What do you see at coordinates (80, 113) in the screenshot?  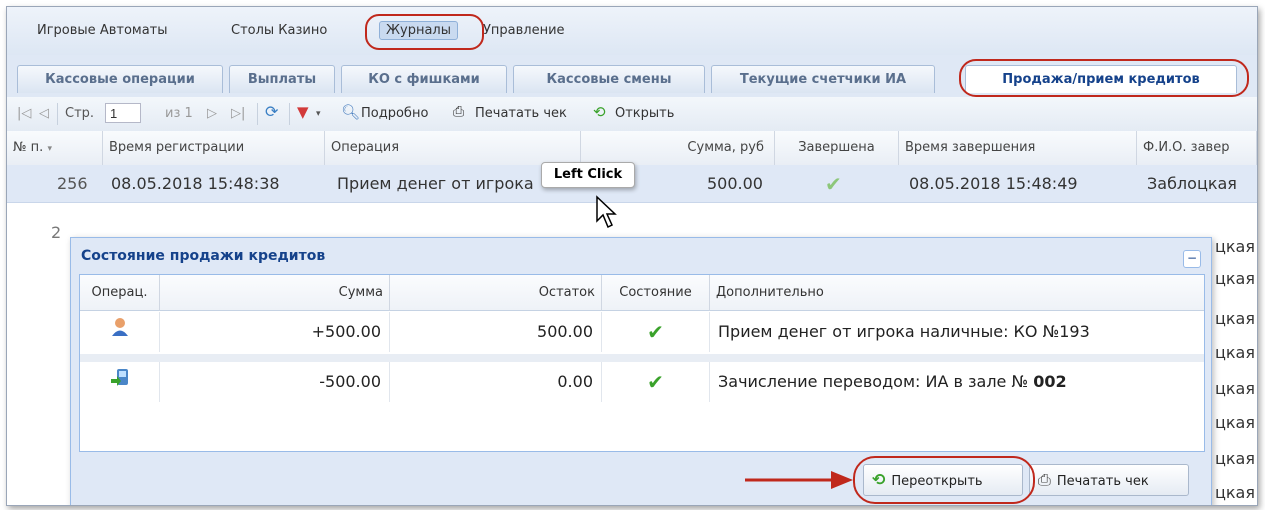 I see `page-label: Стр.` at bounding box center [80, 113].